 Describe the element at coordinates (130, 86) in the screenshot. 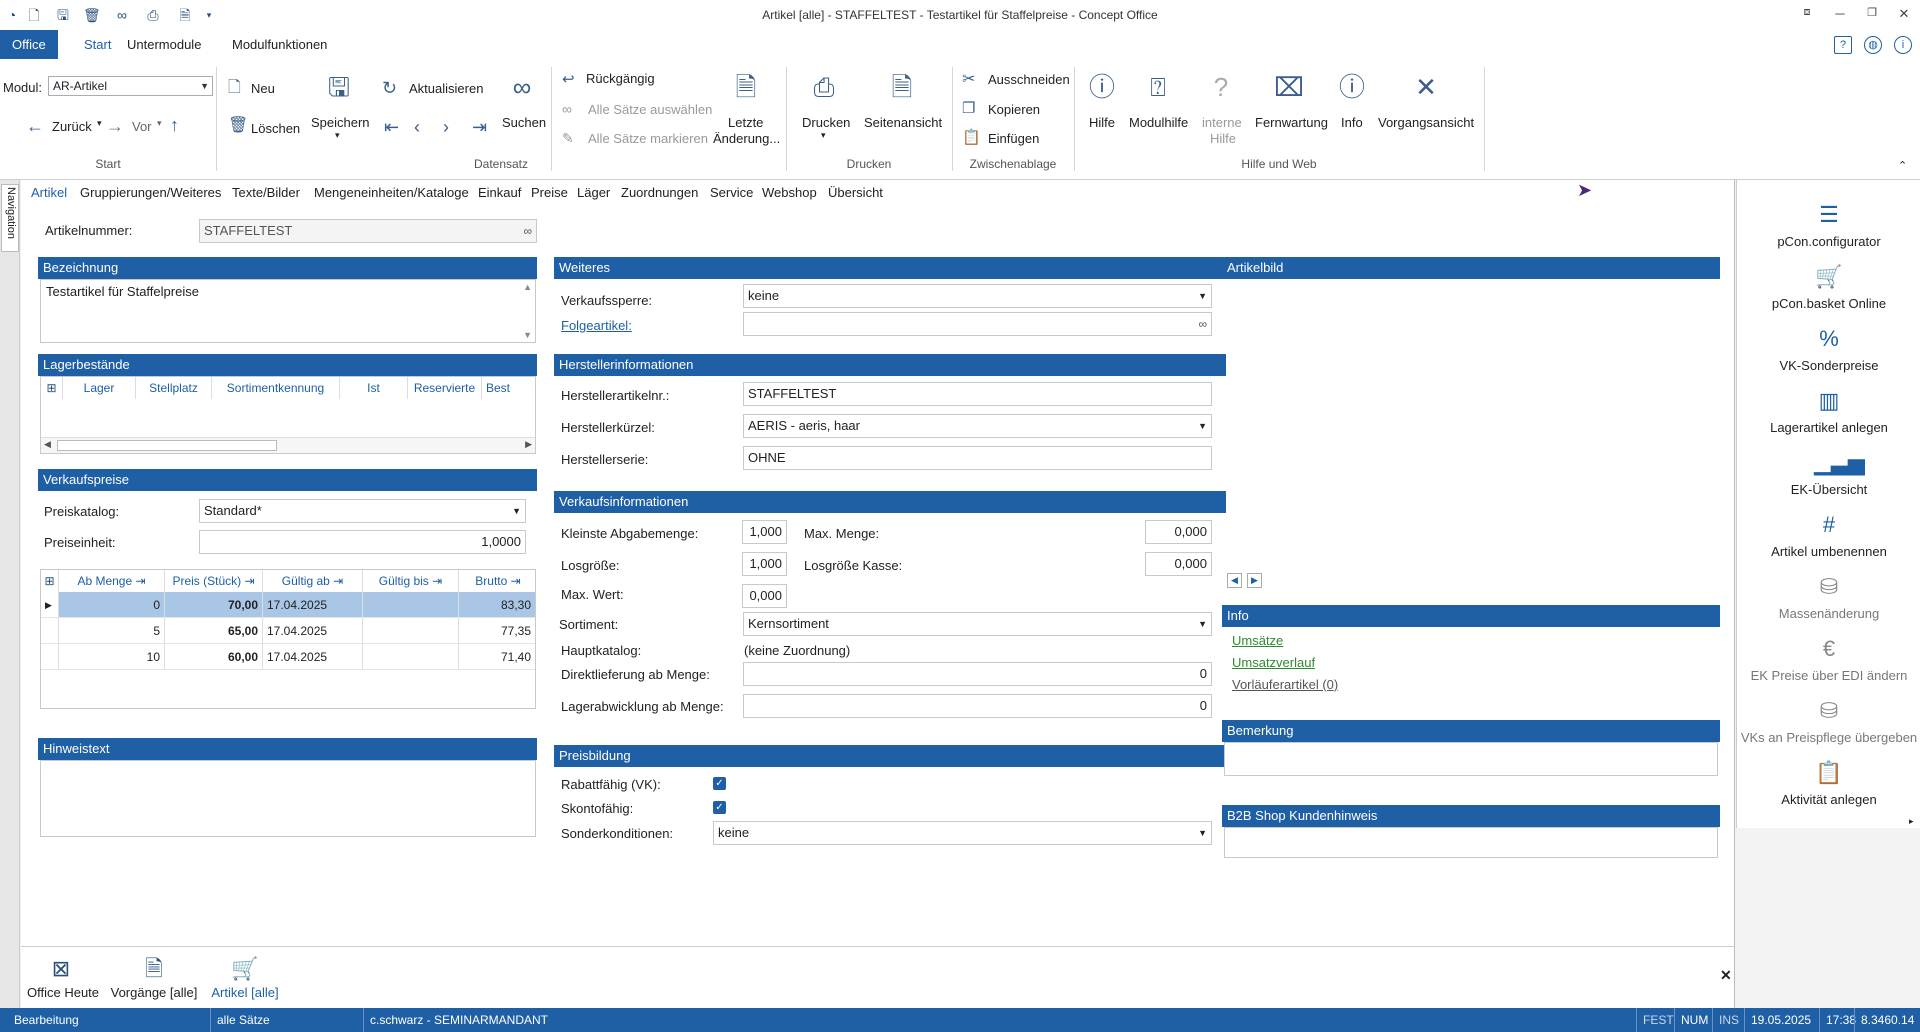

I see `modul-select: AR-Artikel ▼` at that location.